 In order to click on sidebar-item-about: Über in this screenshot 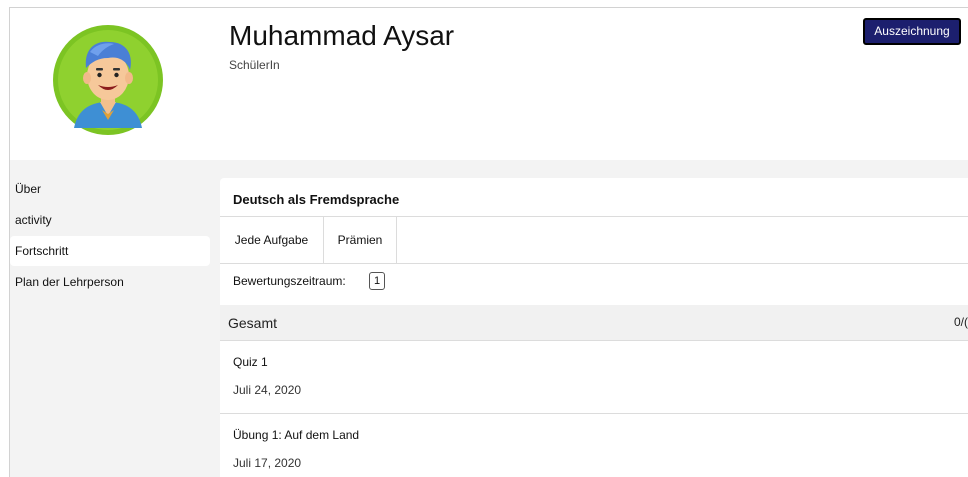, I will do `click(110, 189)`.